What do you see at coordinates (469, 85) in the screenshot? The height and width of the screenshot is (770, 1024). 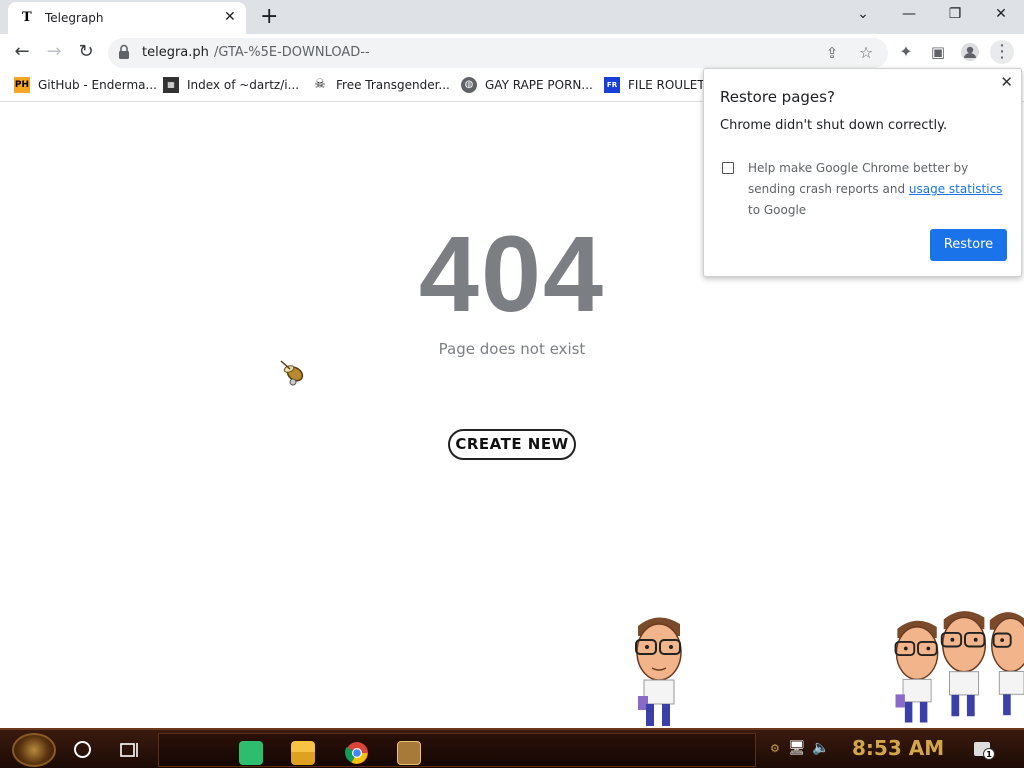 I see `bookmark-globe-icon: ◍` at bounding box center [469, 85].